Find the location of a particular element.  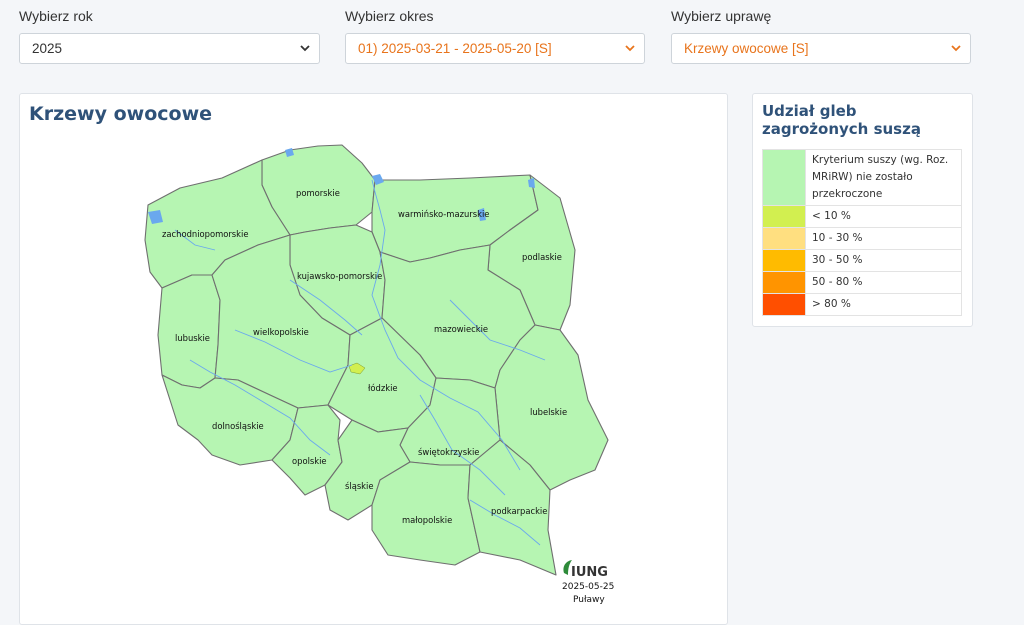

region-label-opolskie: opolskie is located at coordinates (309, 461).